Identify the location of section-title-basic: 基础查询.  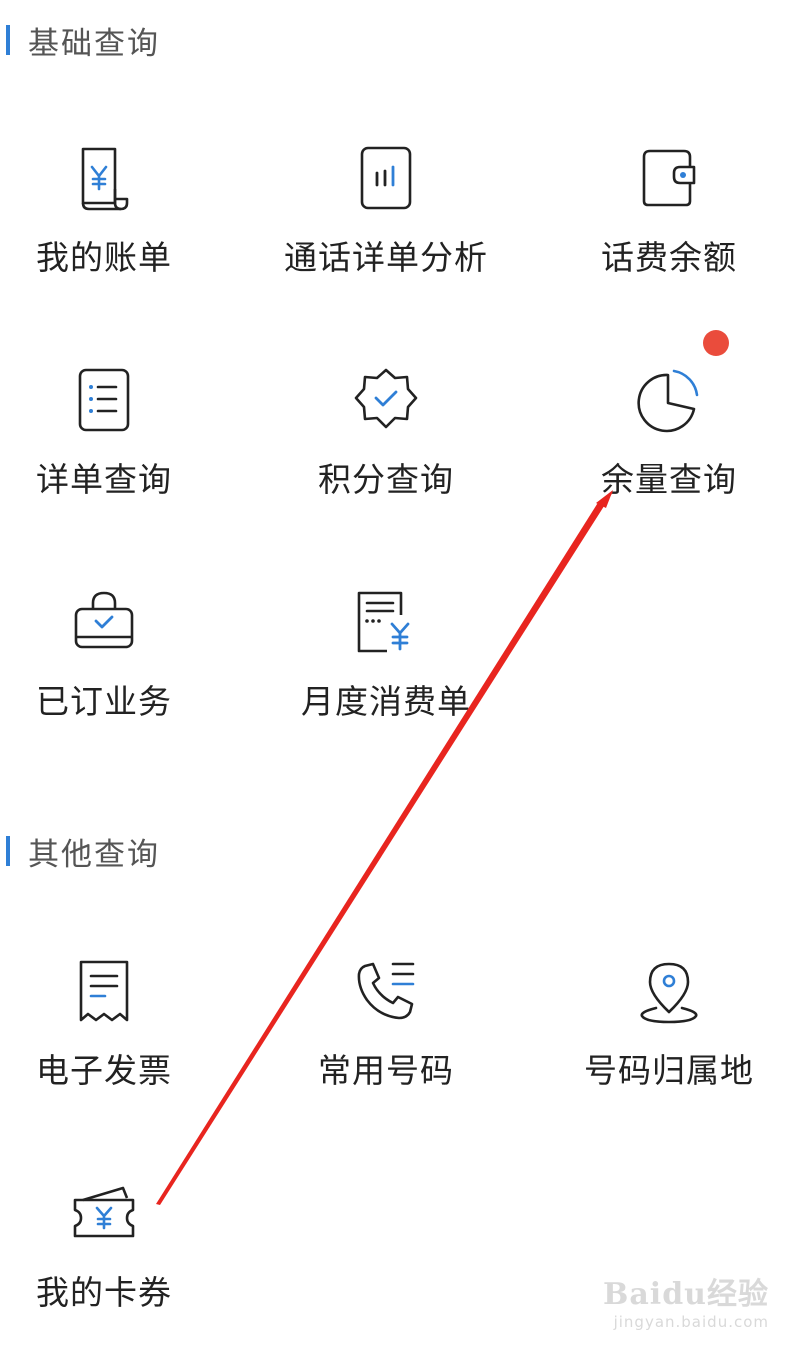
(80, 41).